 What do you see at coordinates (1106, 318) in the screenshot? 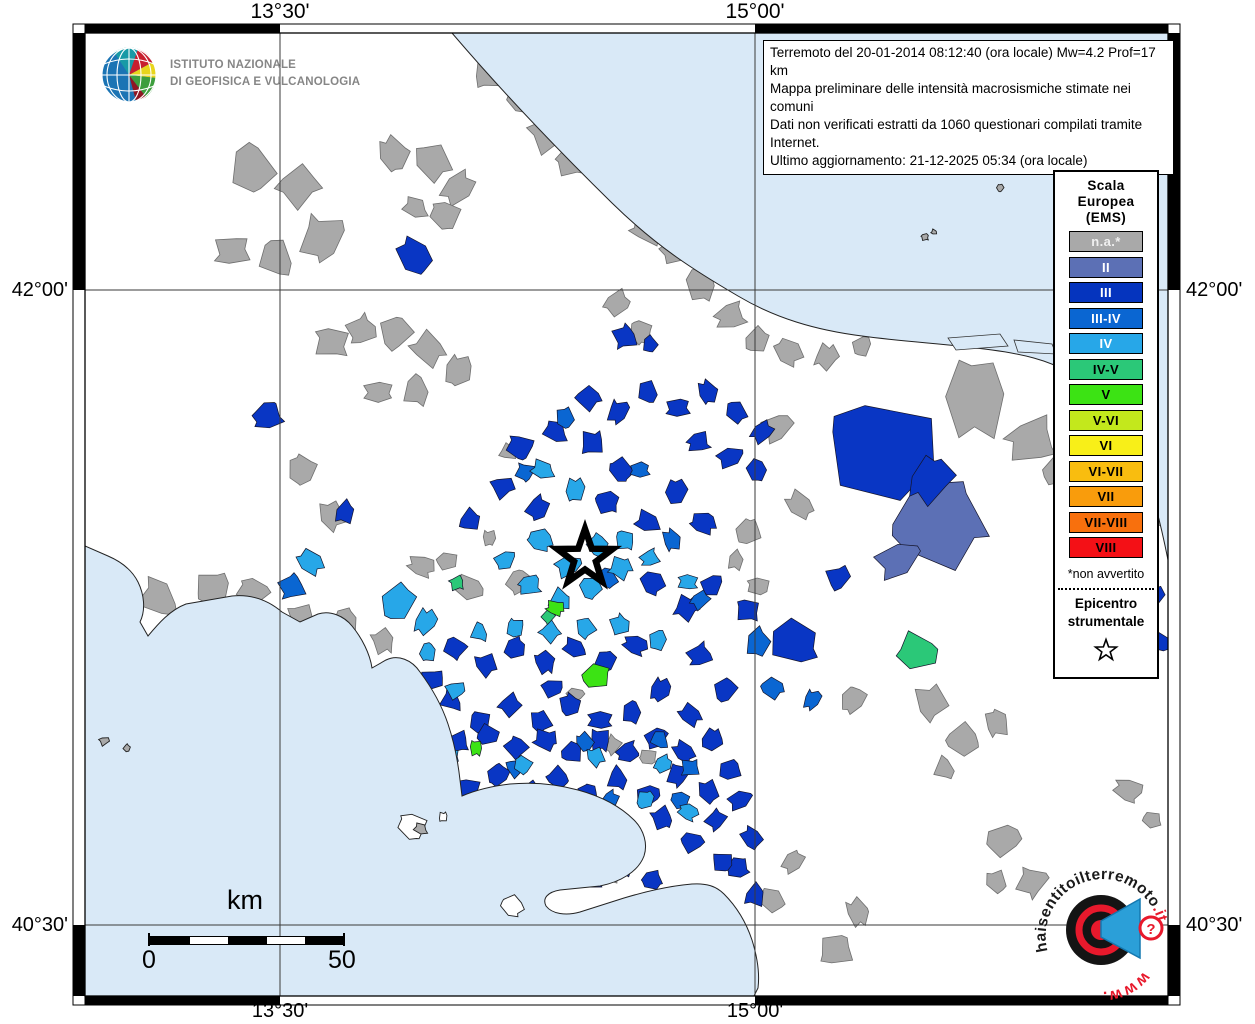
I see `legend-item-III-IV: III-IV` at bounding box center [1106, 318].